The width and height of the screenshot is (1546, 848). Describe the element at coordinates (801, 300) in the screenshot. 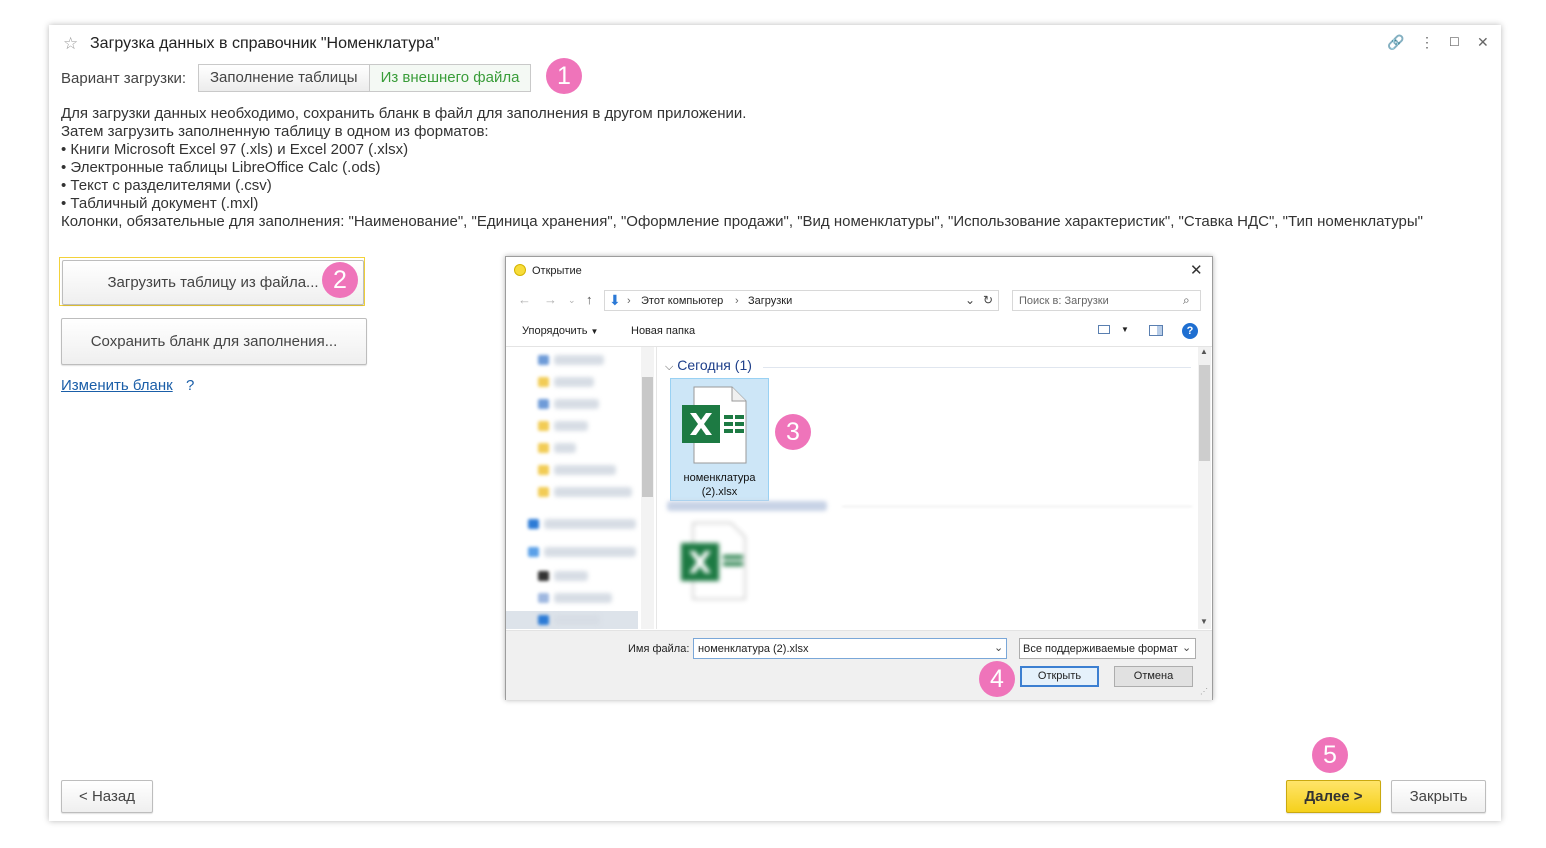

I see `address-bar: ⬇ › Этот компьютер › Загрузки ⌄ ↻` at that location.